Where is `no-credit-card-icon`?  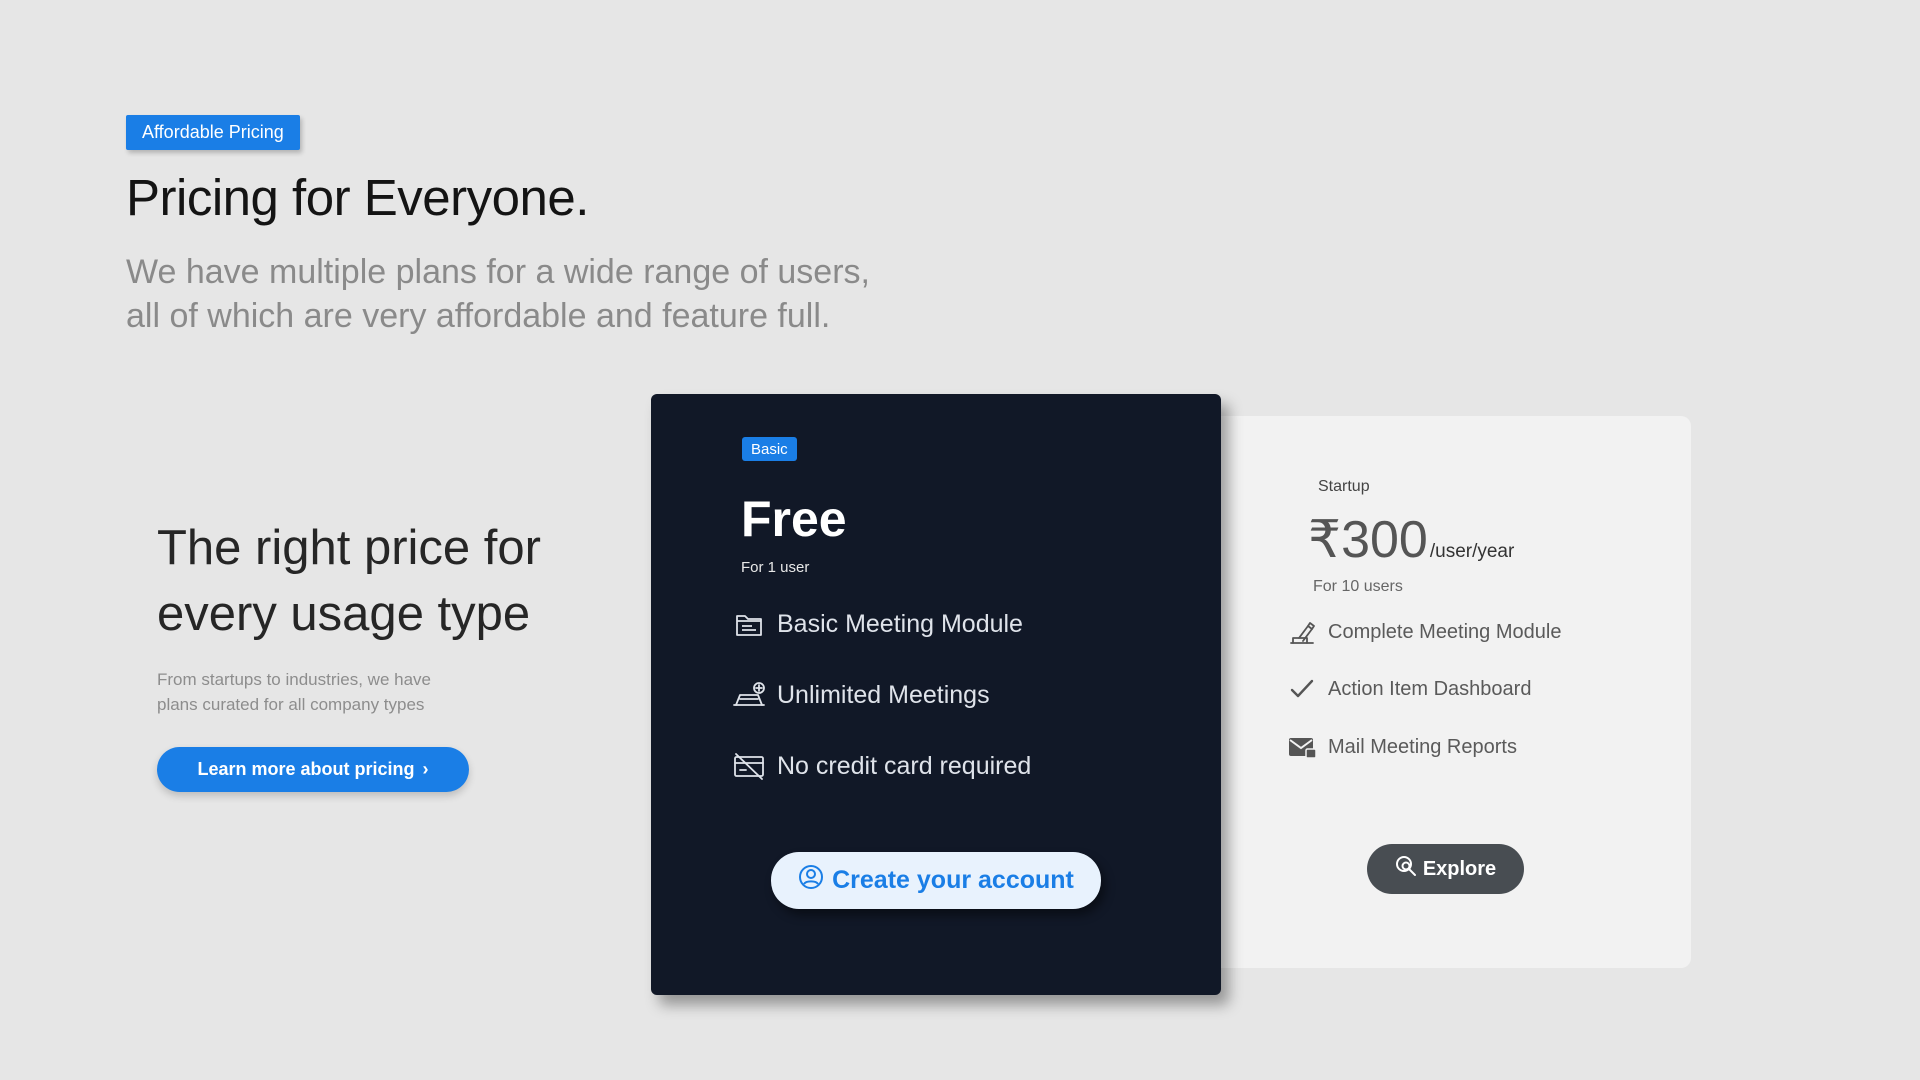
no-credit-card-icon is located at coordinates (749, 766).